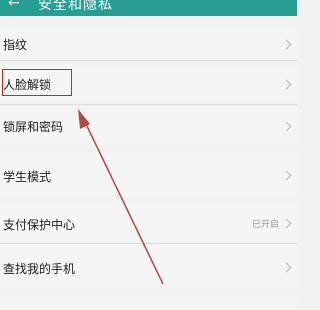 This screenshot has height=310, width=320. What do you see at coordinates (84, 119) in the screenshot?
I see `annotation-arrow-head` at bounding box center [84, 119].